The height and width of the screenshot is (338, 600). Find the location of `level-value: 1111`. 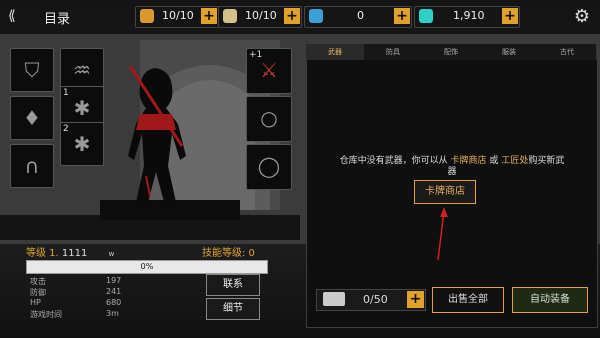

level-value: 1111 is located at coordinates (74, 253).